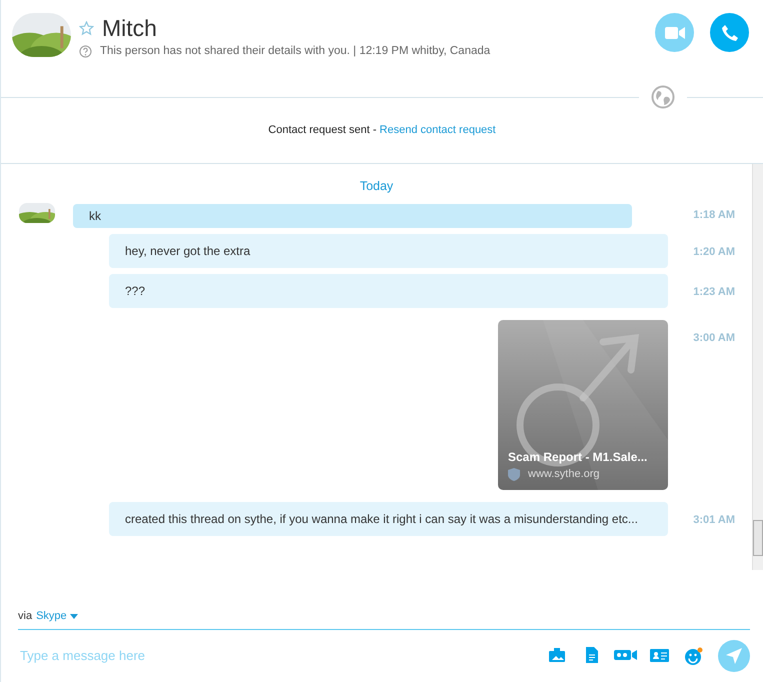  I want to click on link-site: www.sythe.org, so click(564, 474).